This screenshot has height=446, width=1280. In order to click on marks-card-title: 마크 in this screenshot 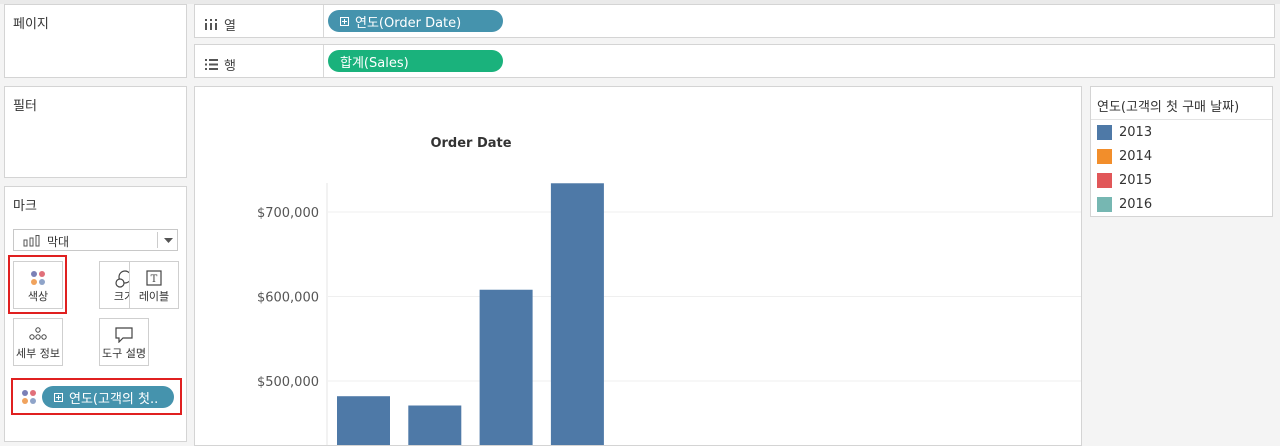, I will do `click(25, 206)`.